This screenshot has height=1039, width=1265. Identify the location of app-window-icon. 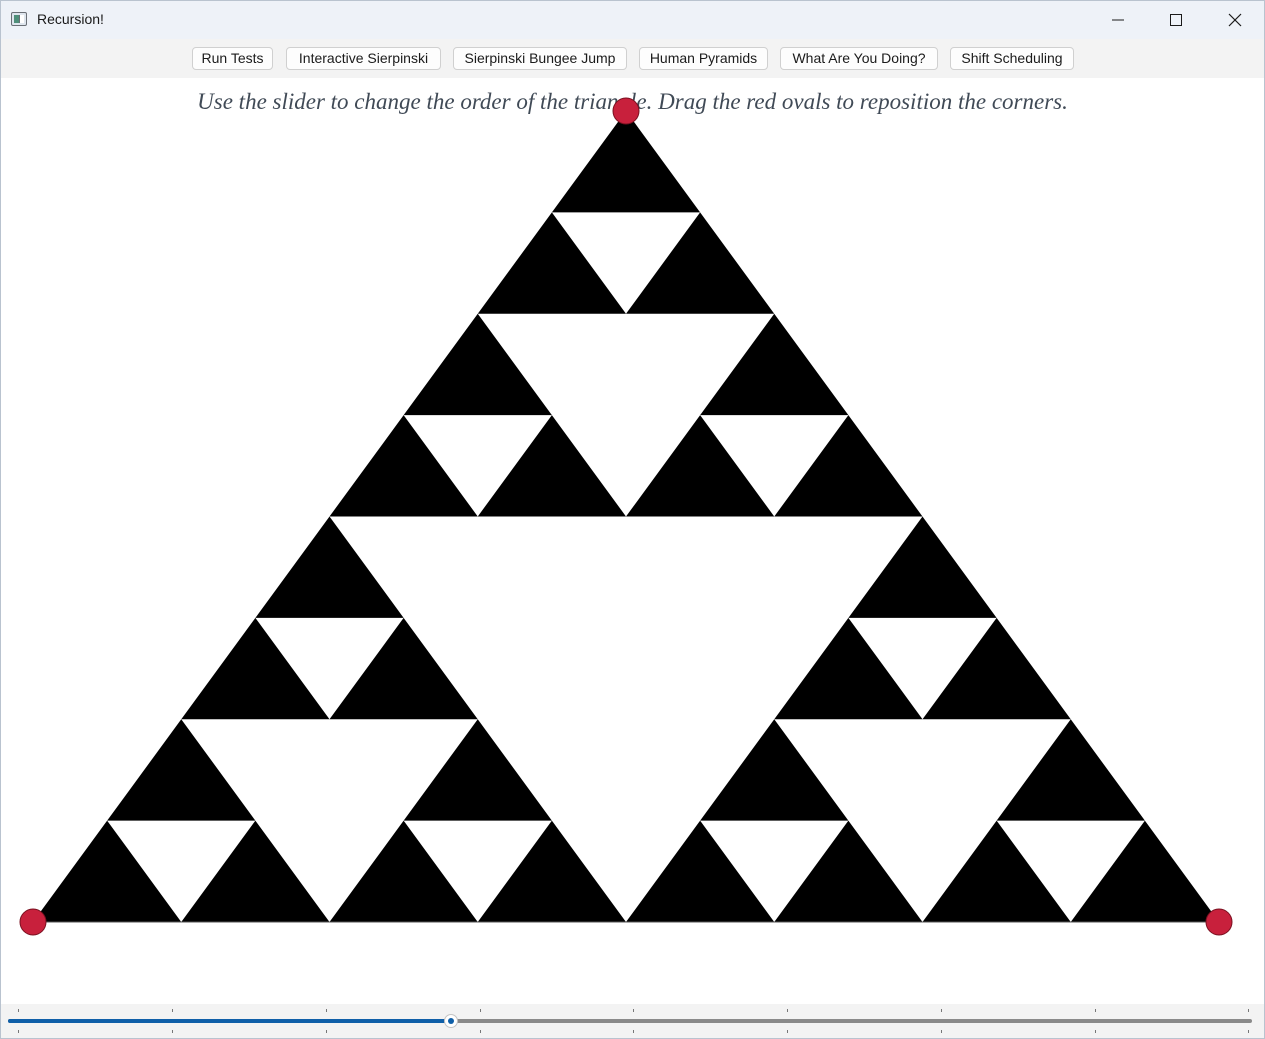
(19, 19).